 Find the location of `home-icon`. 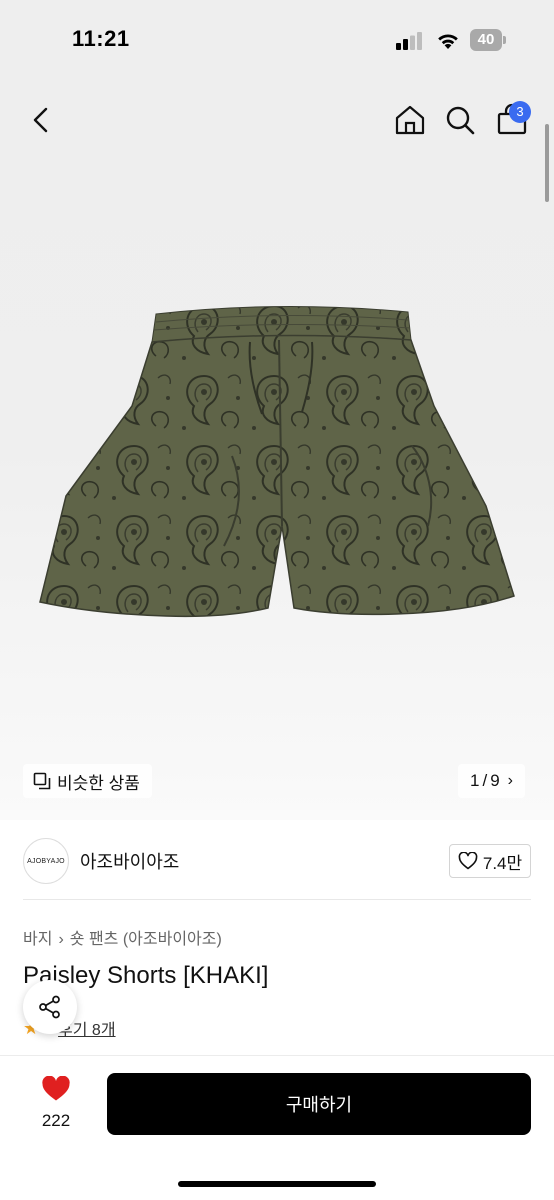

home-icon is located at coordinates (410, 120).